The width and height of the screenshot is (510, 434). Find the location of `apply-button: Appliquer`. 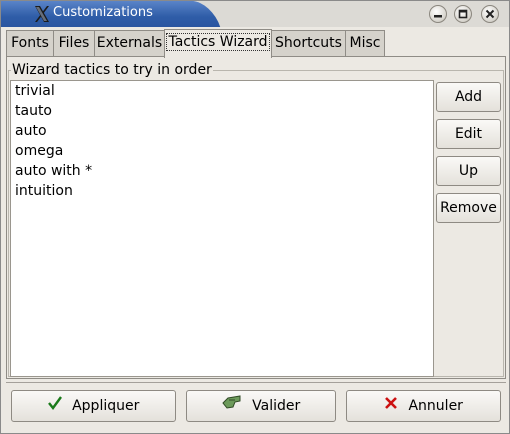

apply-button: Appliquer is located at coordinates (93, 406).